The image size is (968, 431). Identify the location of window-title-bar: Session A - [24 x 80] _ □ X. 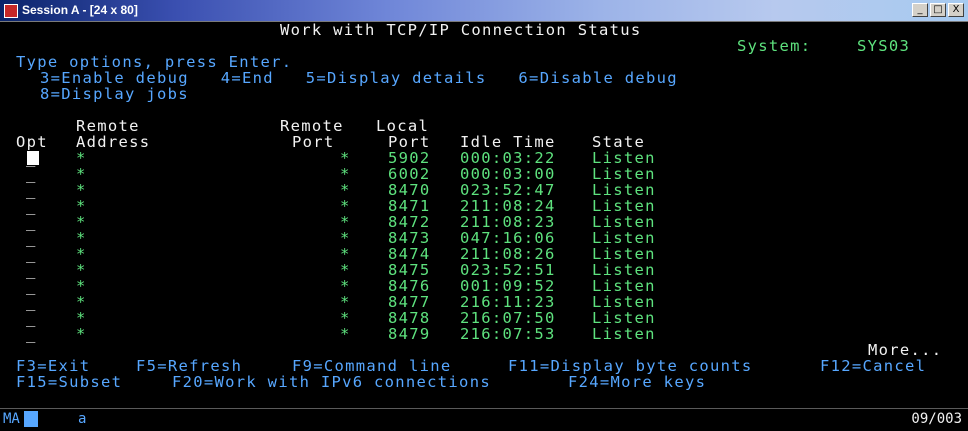
(484, 11).